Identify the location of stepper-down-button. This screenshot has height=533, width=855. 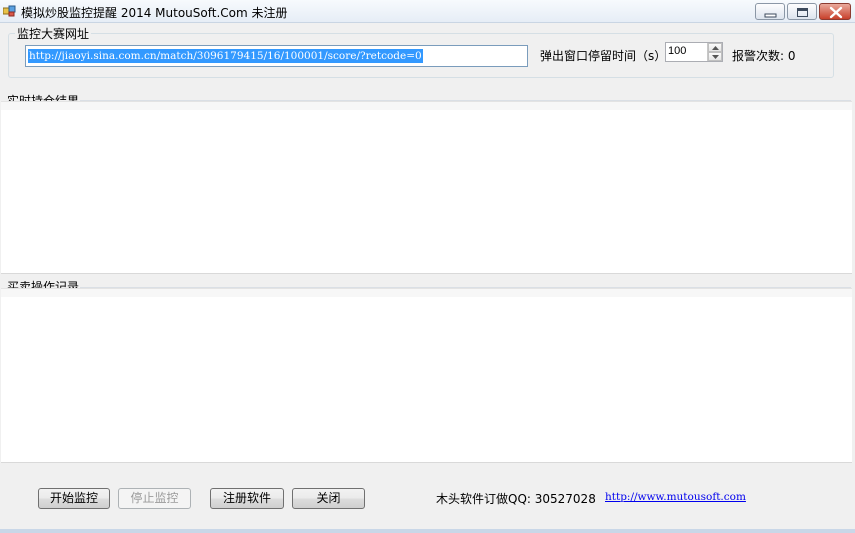
(715, 56).